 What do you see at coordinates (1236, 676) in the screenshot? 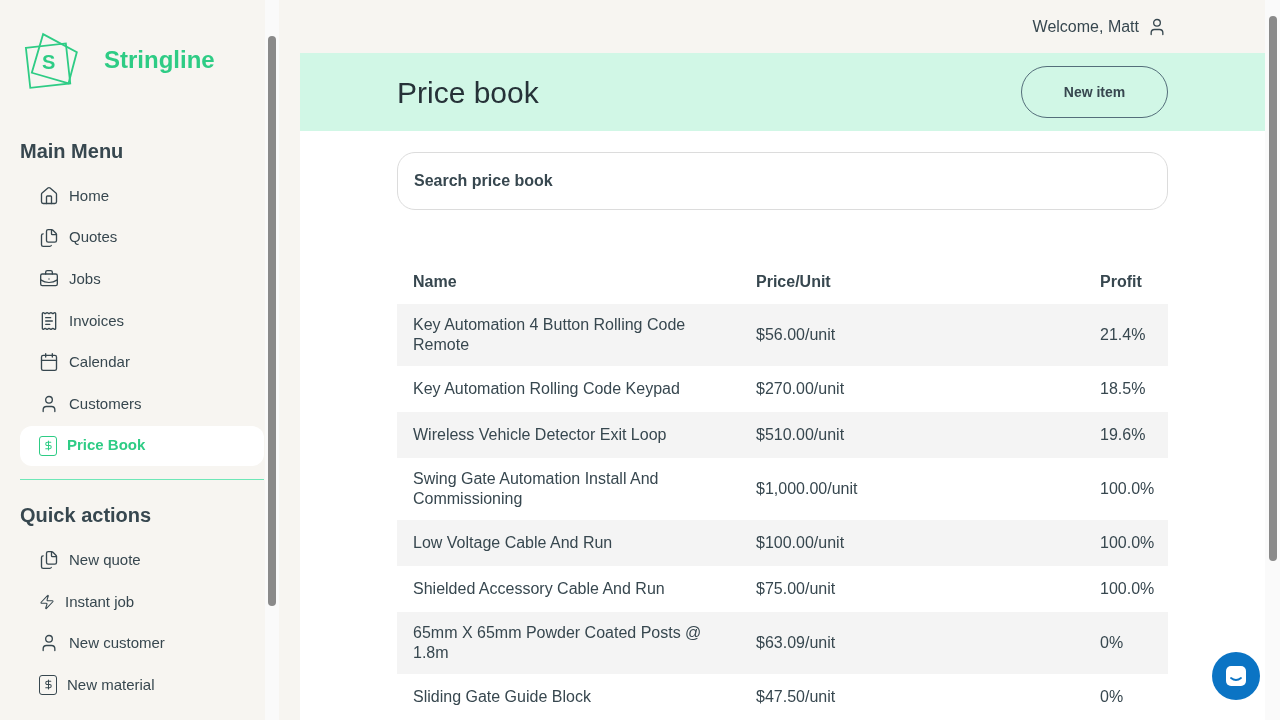
I see `chat-icon` at bounding box center [1236, 676].